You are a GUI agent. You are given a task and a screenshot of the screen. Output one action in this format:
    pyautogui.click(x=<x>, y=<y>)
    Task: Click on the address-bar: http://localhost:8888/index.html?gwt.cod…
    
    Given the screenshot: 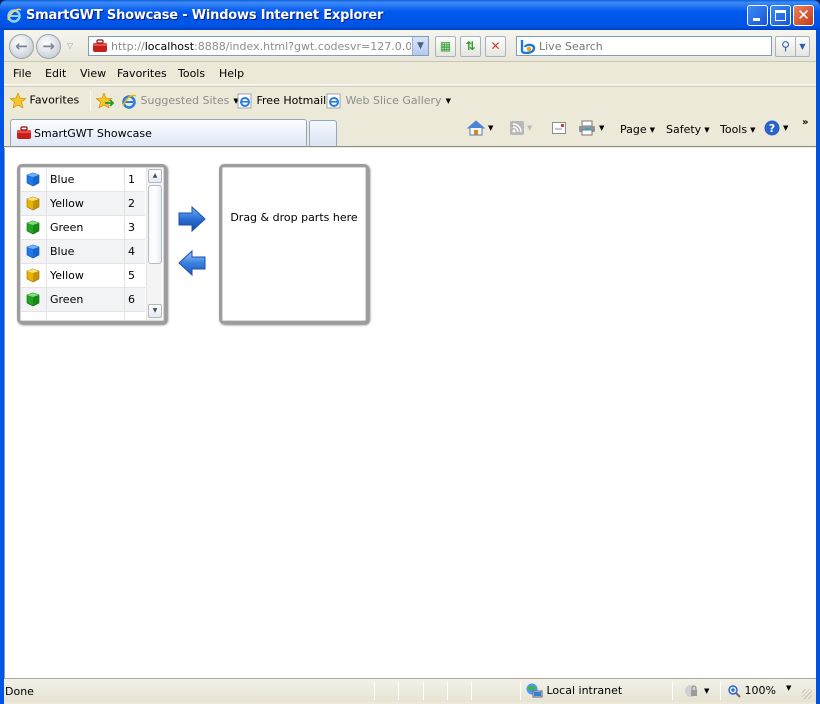 What is the action you would take?
    pyautogui.click(x=258, y=46)
    